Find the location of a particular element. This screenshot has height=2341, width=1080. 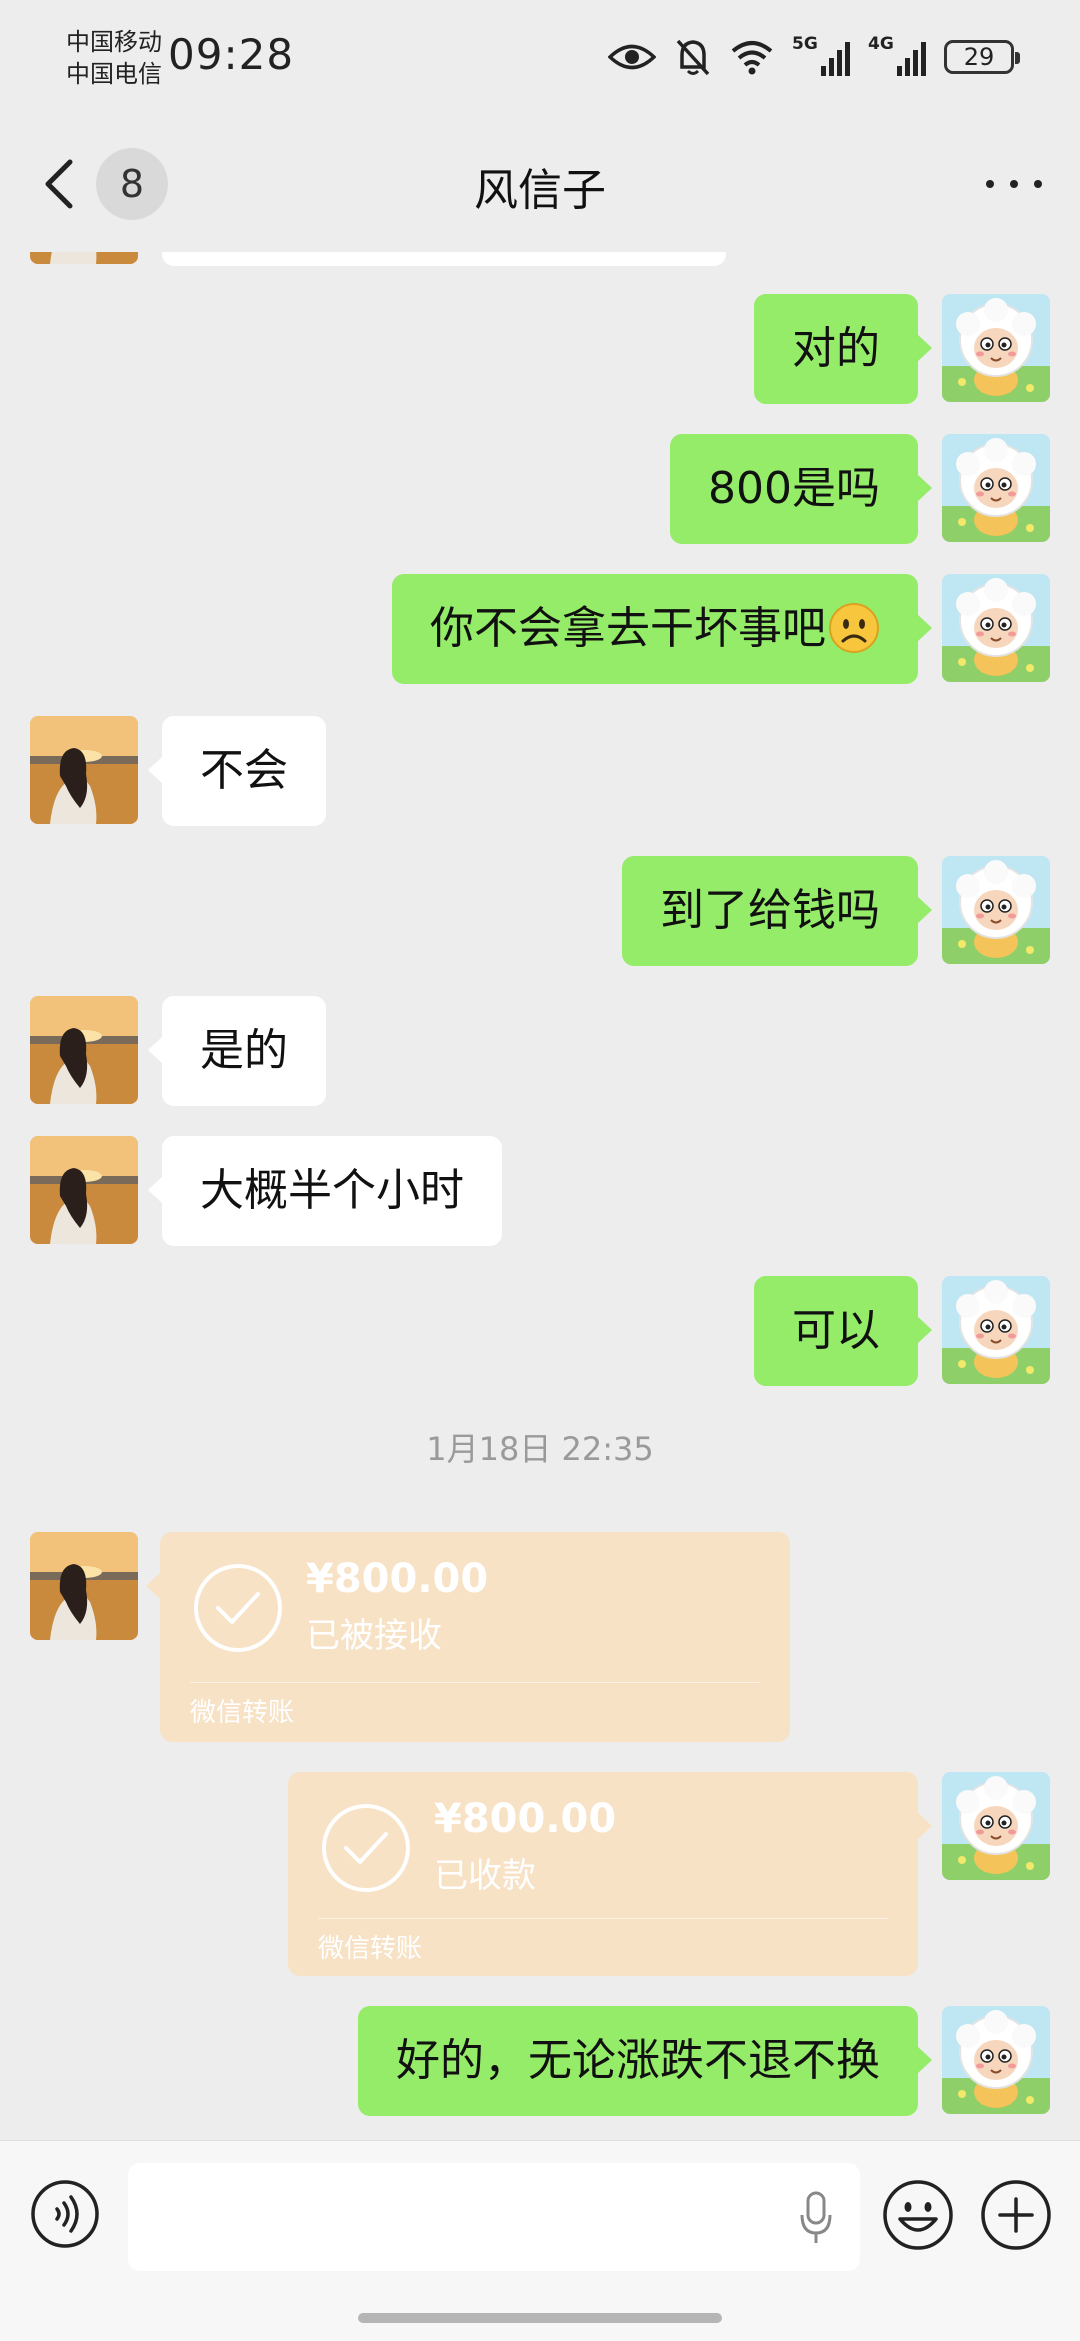

signal-icon: 5G is located at coordinates (821, 57).